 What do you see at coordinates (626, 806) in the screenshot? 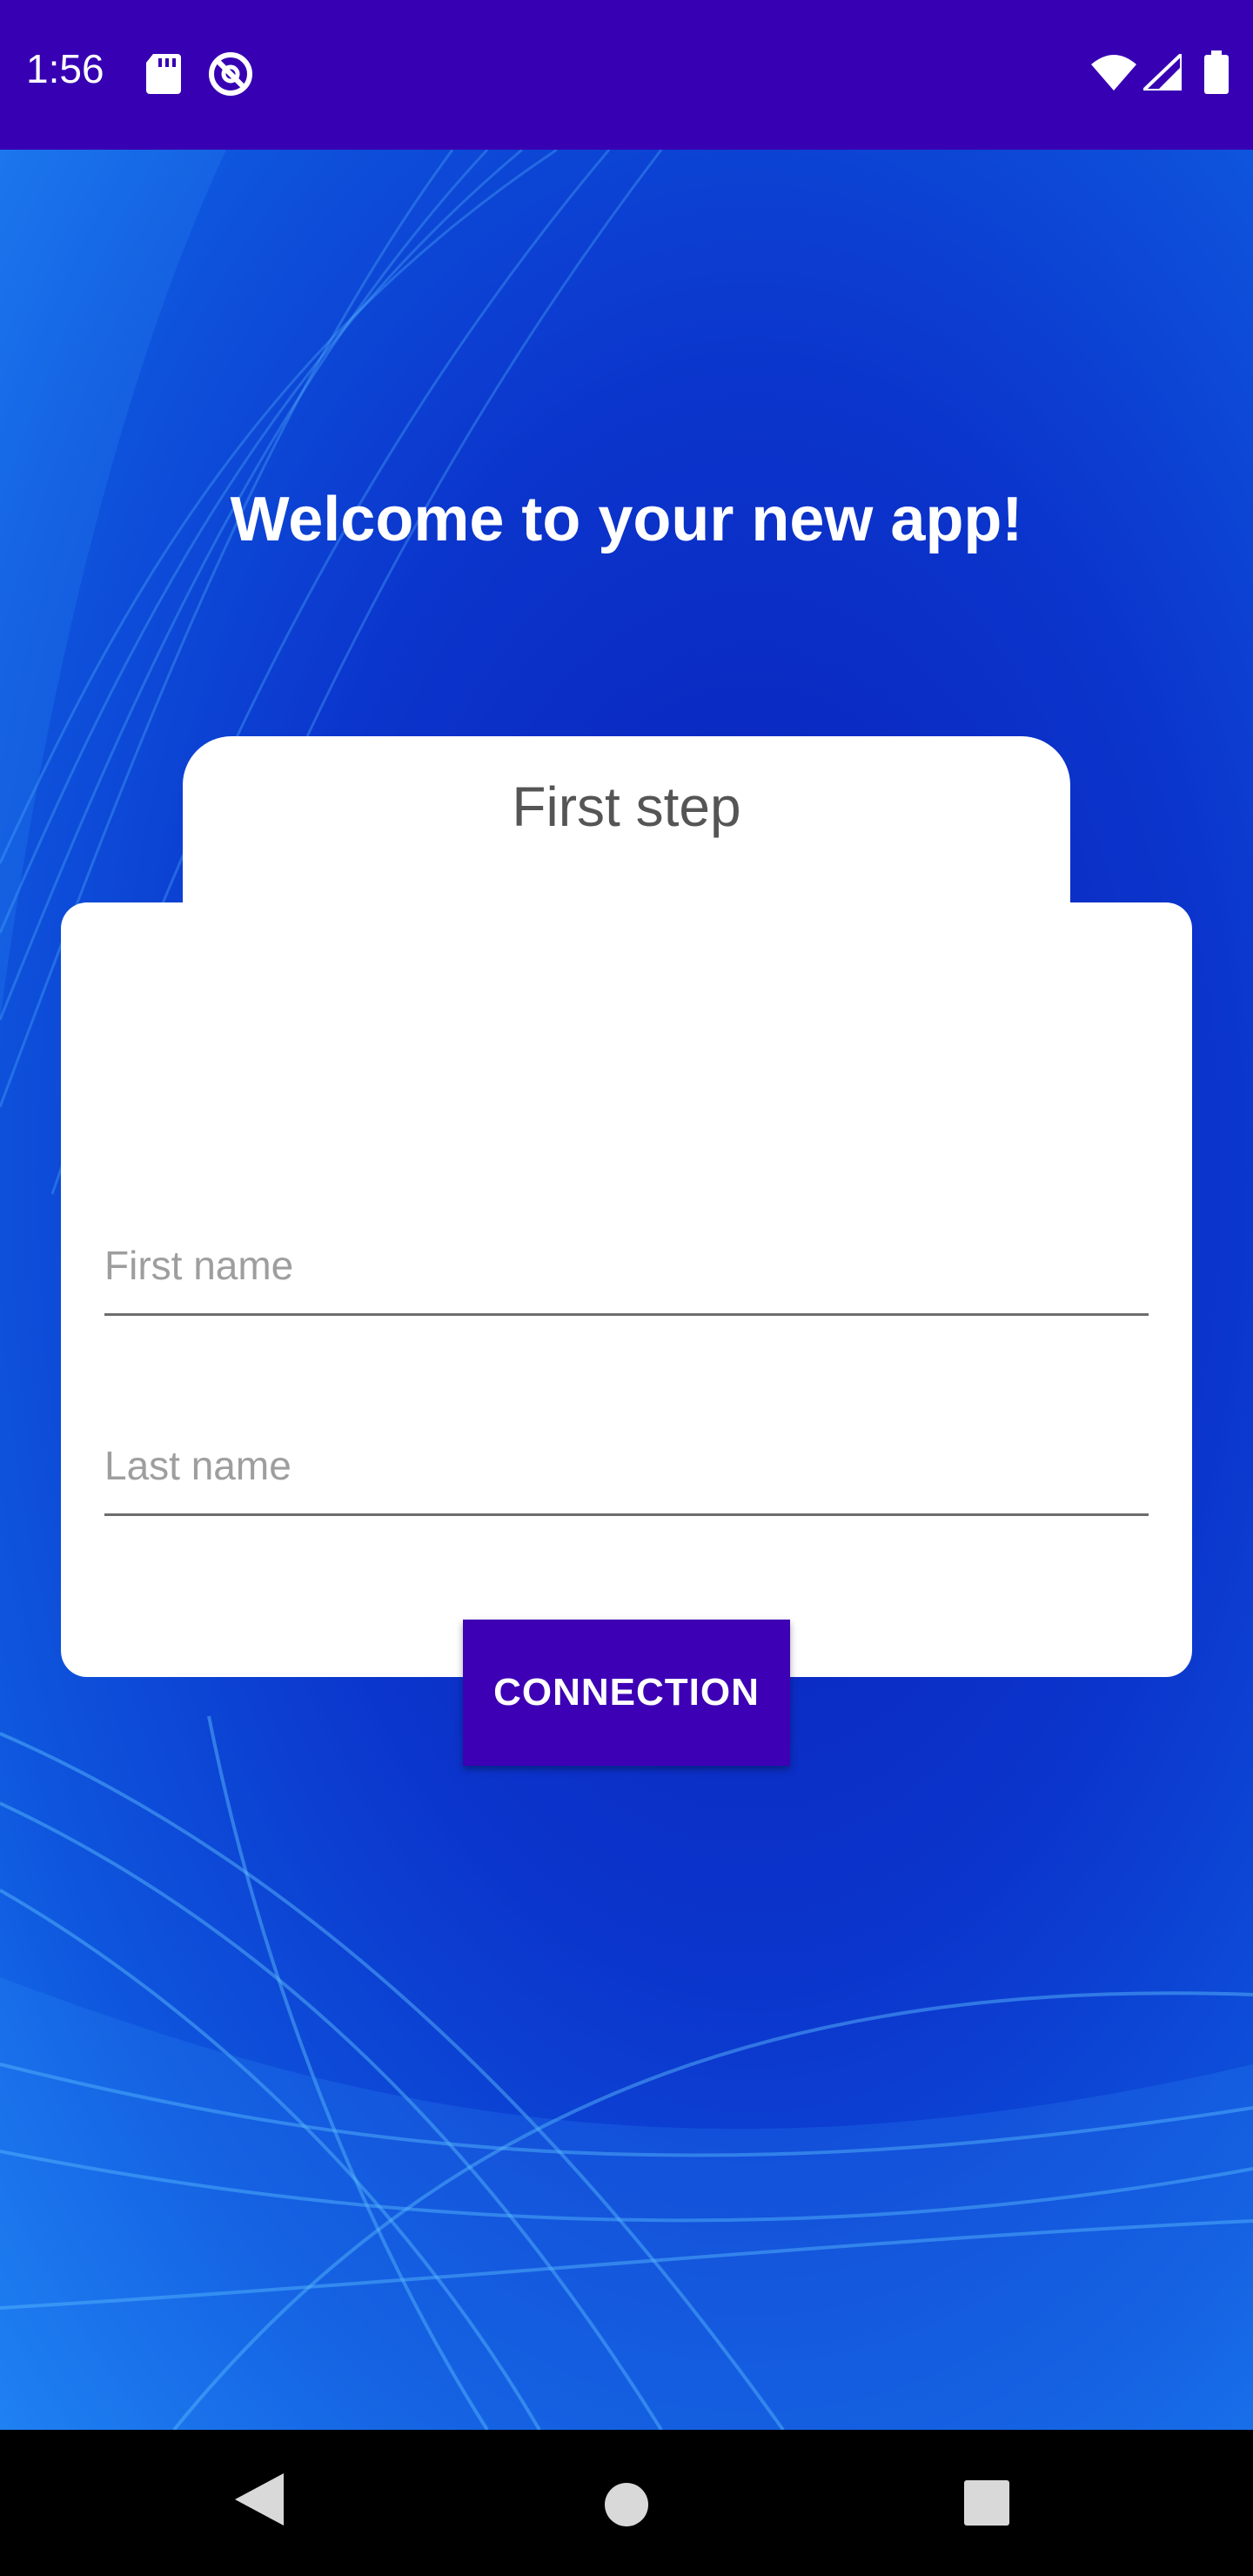
I see `step-label: First step` at bounding box center [626, 806].